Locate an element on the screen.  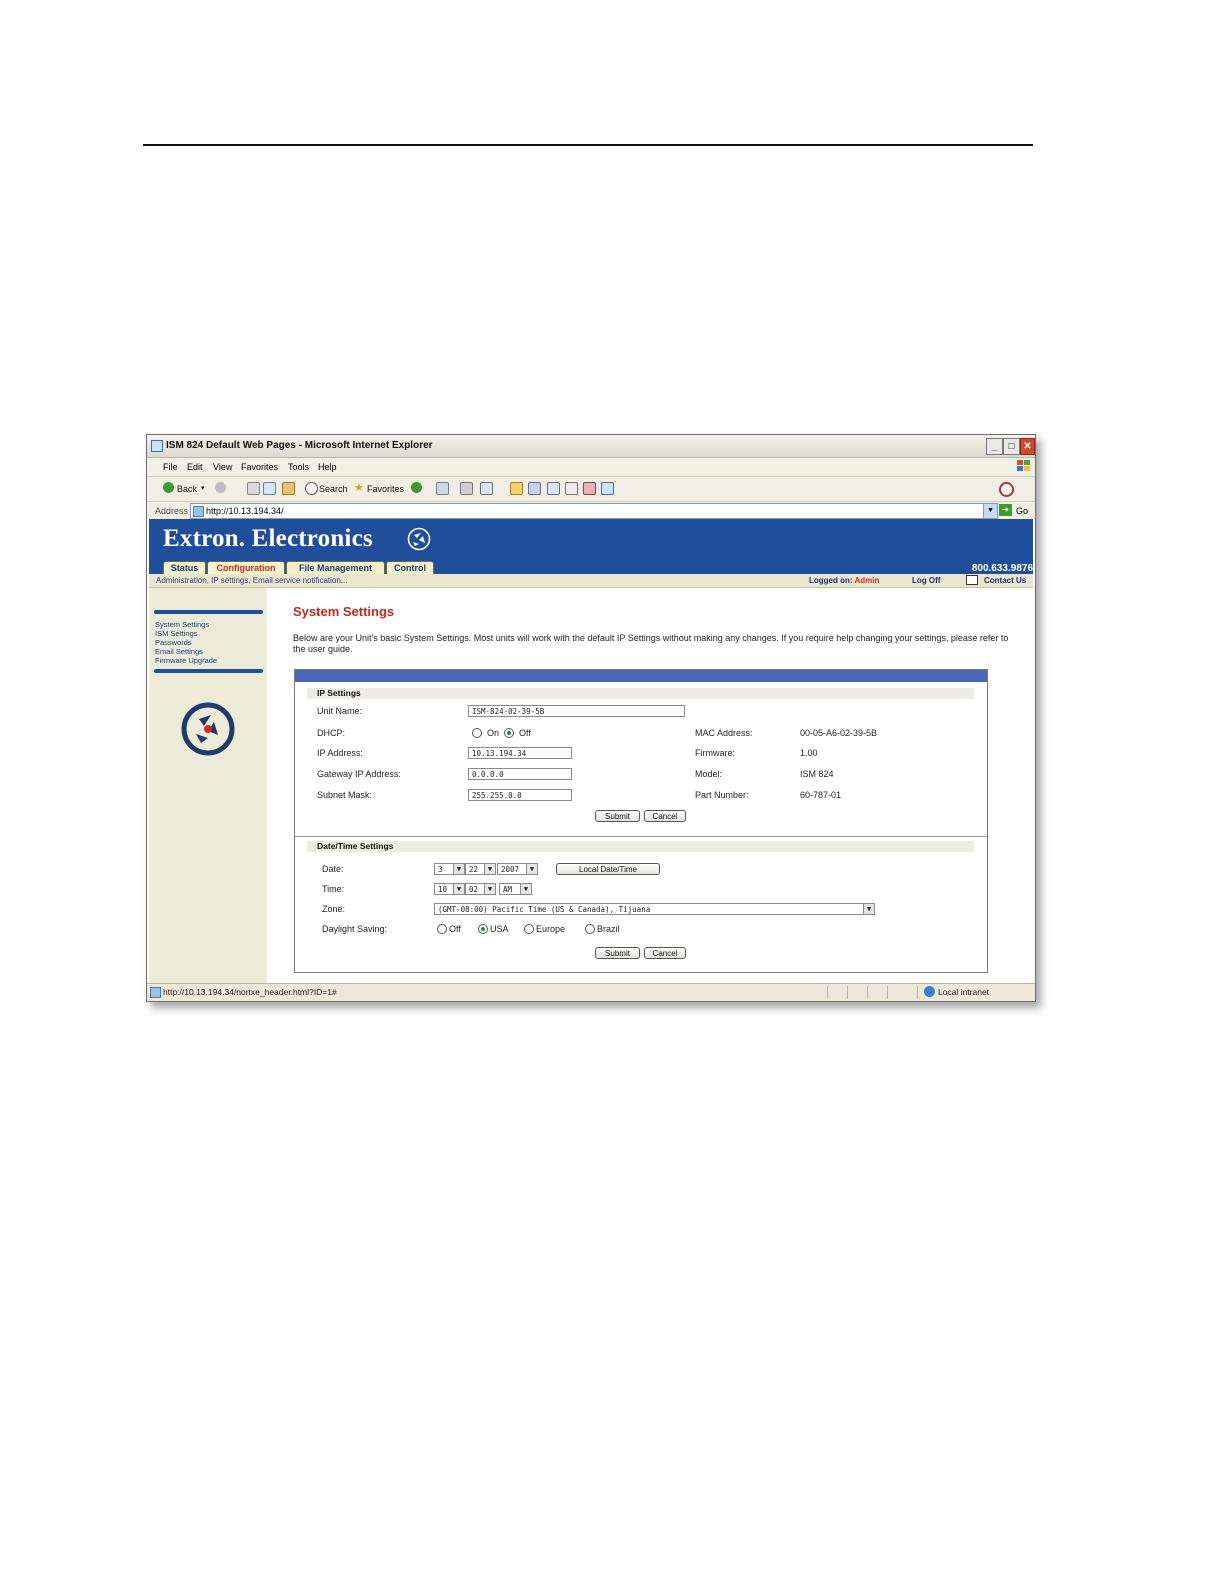
minute-value: 02 is located at coordinates (474, 889).